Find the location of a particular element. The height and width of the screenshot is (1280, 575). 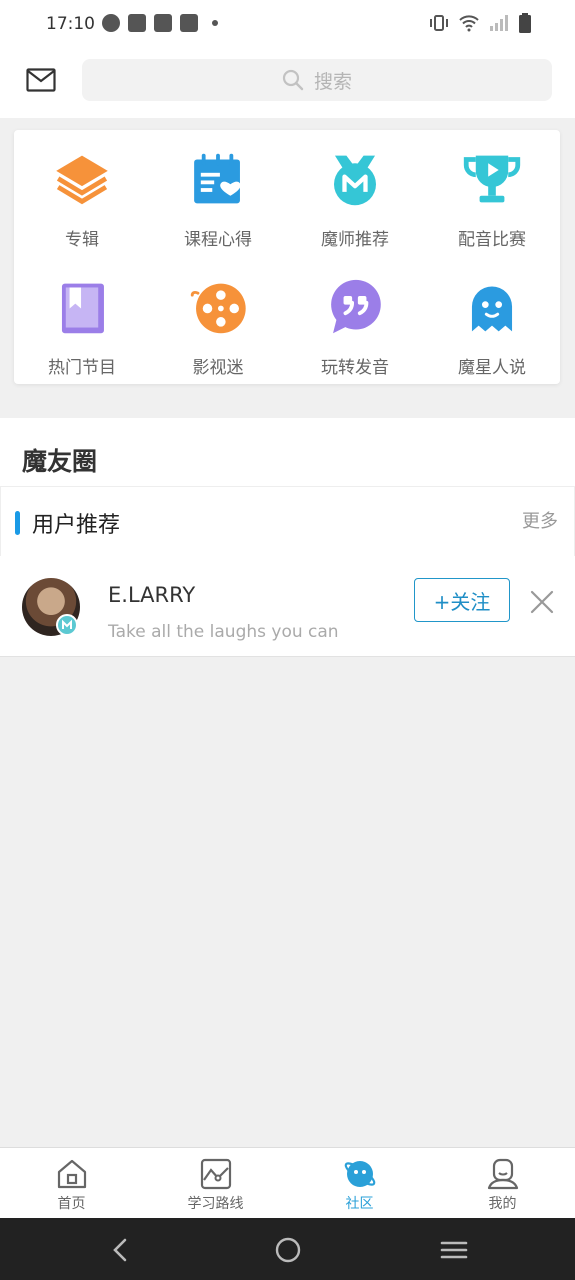

home-circle-icon is located at coordinates (288, 1250).